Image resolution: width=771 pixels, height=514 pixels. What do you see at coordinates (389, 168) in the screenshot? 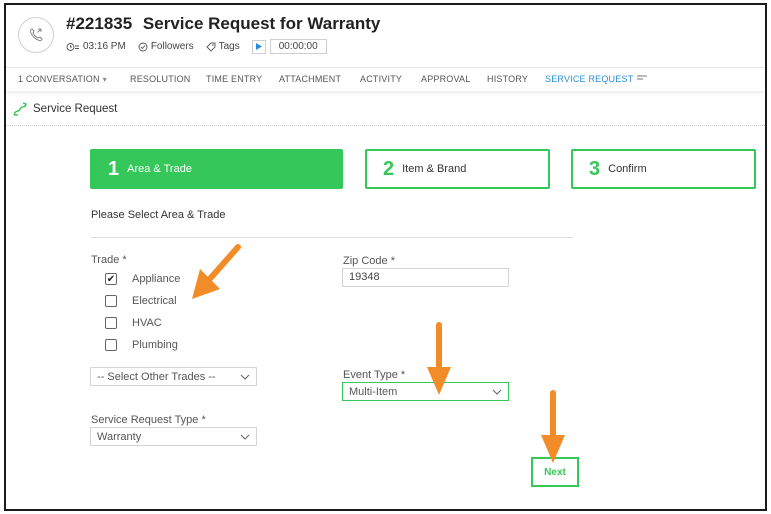
I see `step-number: 2` at bounding box center [389, 168].